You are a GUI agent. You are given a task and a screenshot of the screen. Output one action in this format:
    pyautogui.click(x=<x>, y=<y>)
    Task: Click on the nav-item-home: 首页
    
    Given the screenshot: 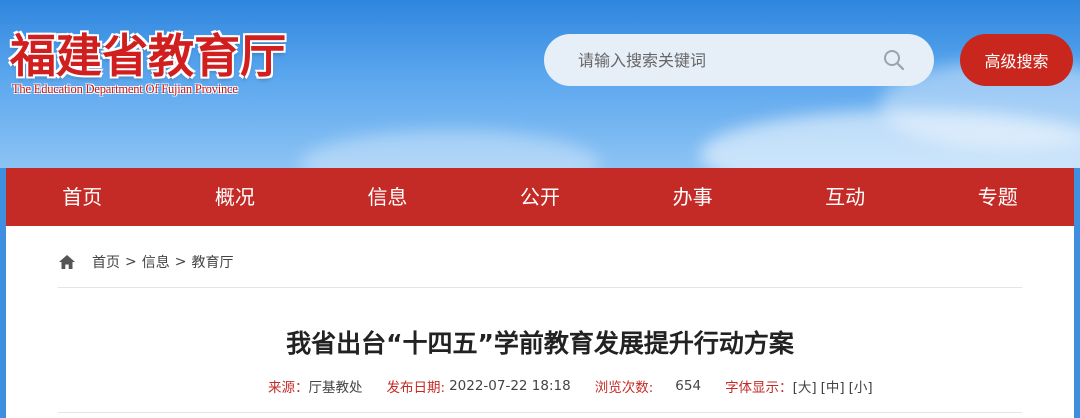 What is the action you would take?
    pyautogui.click(x=82, y=197)
    